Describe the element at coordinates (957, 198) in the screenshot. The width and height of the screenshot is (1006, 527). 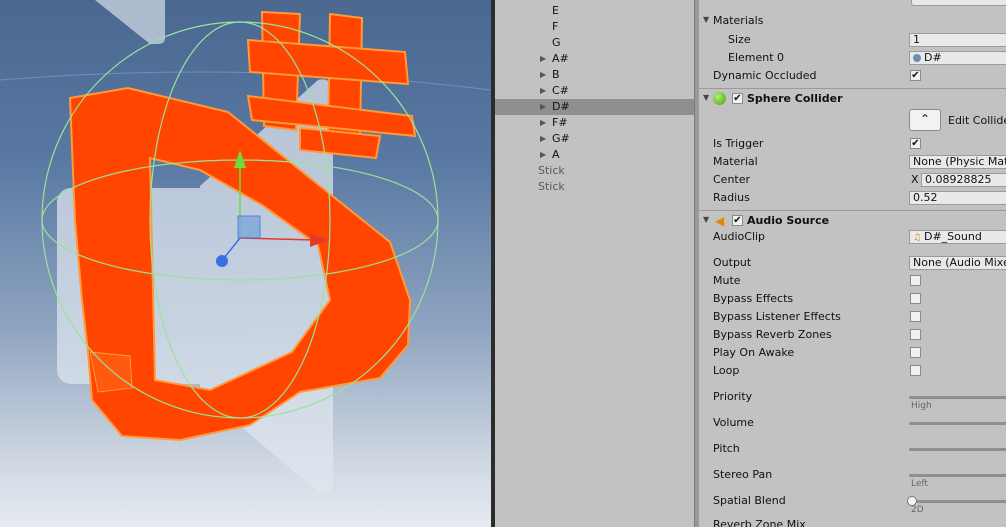
I see `radius-field: 0.52` at that location.